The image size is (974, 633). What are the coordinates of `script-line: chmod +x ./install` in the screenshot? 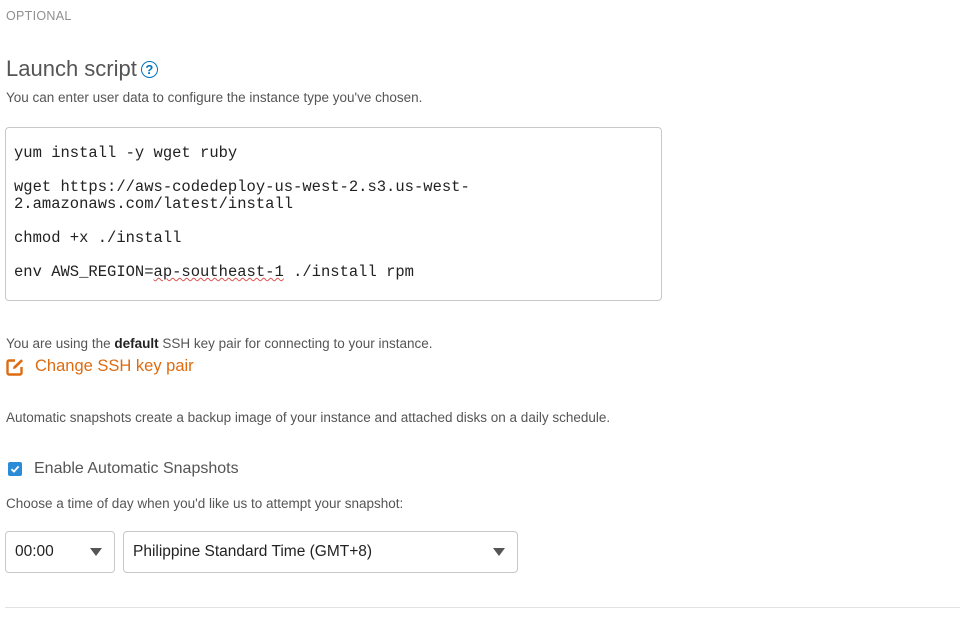 It's located at (98, 238).